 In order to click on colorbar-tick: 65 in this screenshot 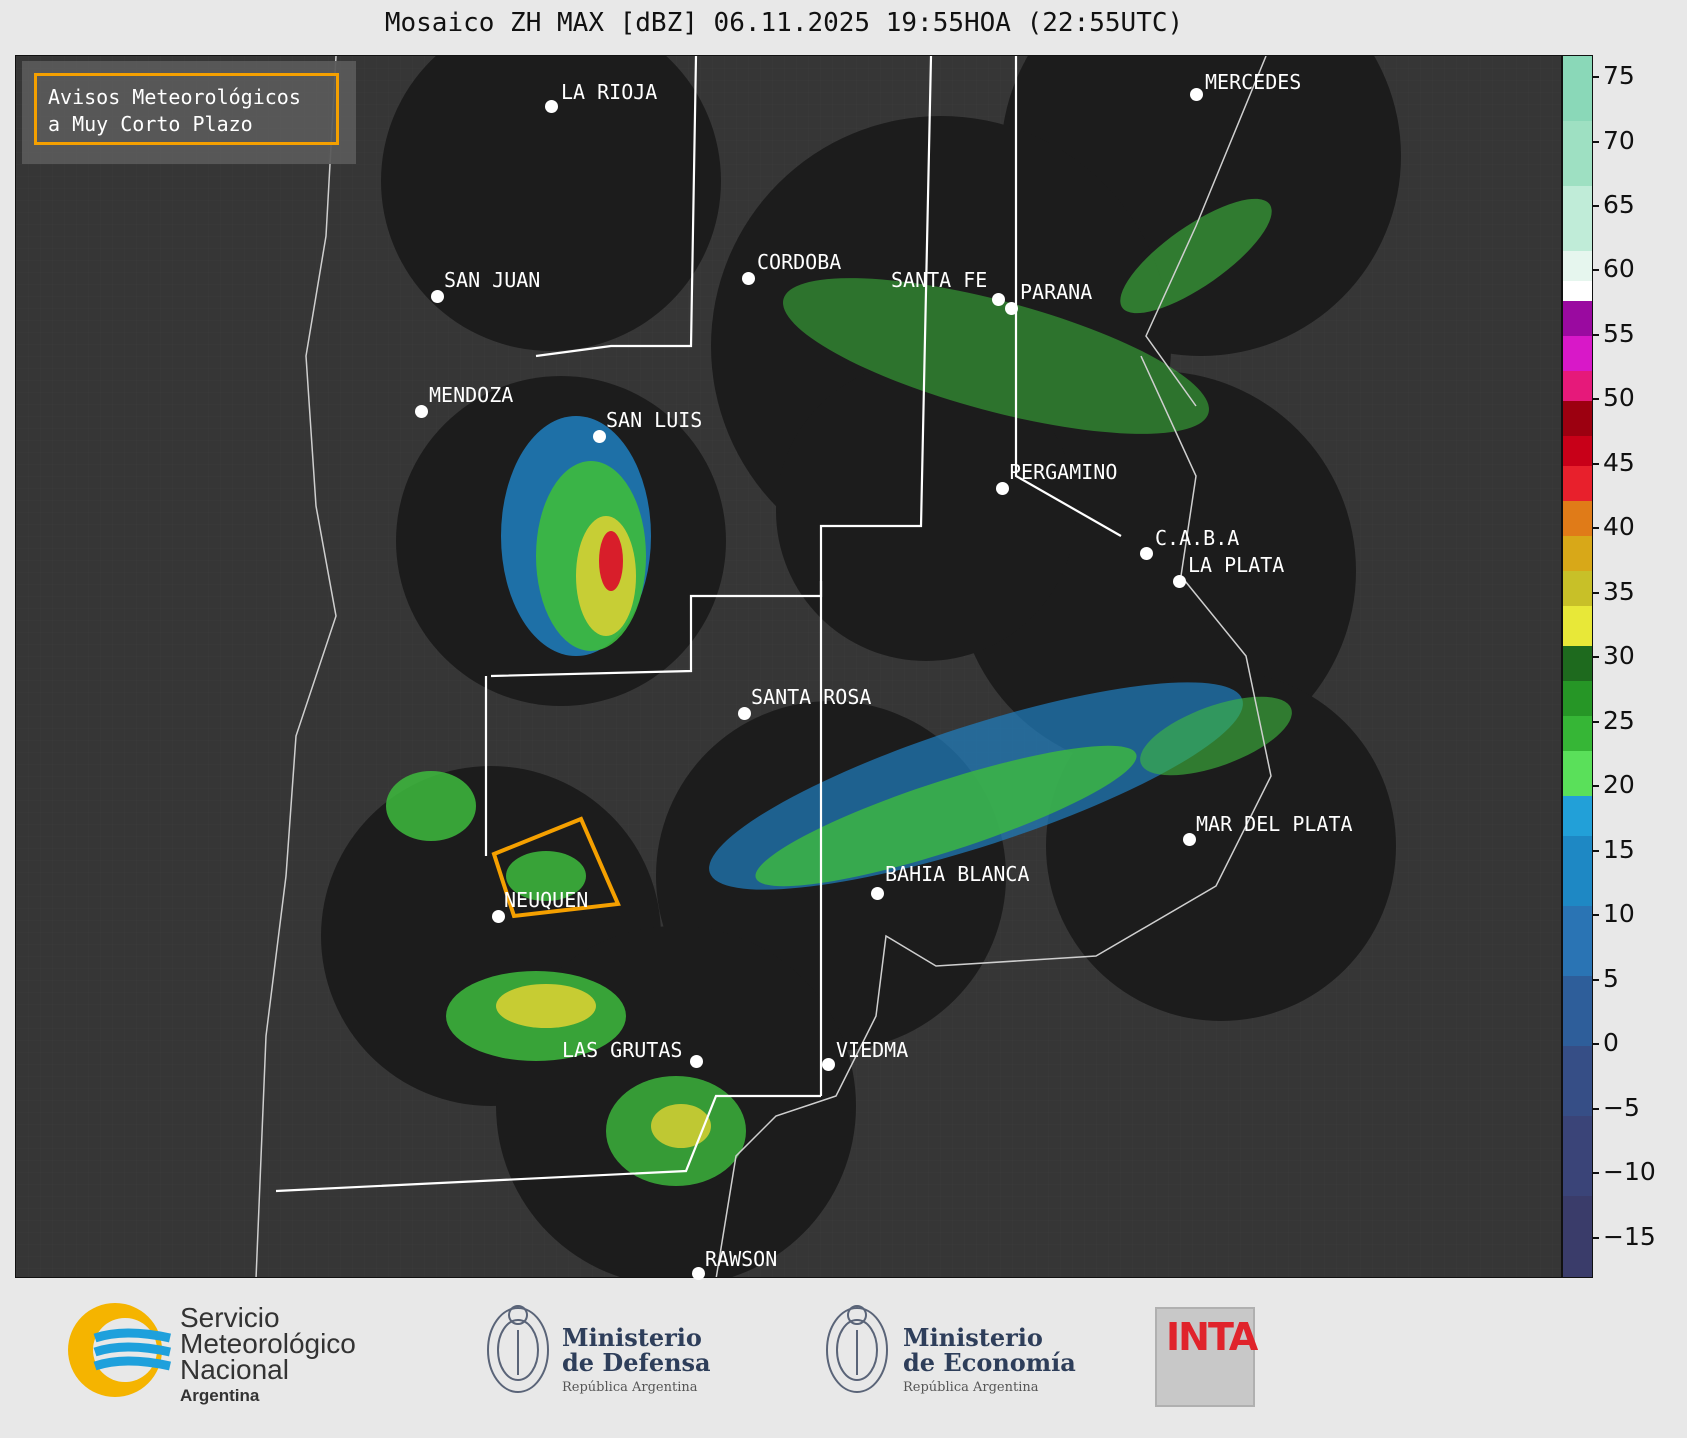, I will do `click(1613, 204)`.